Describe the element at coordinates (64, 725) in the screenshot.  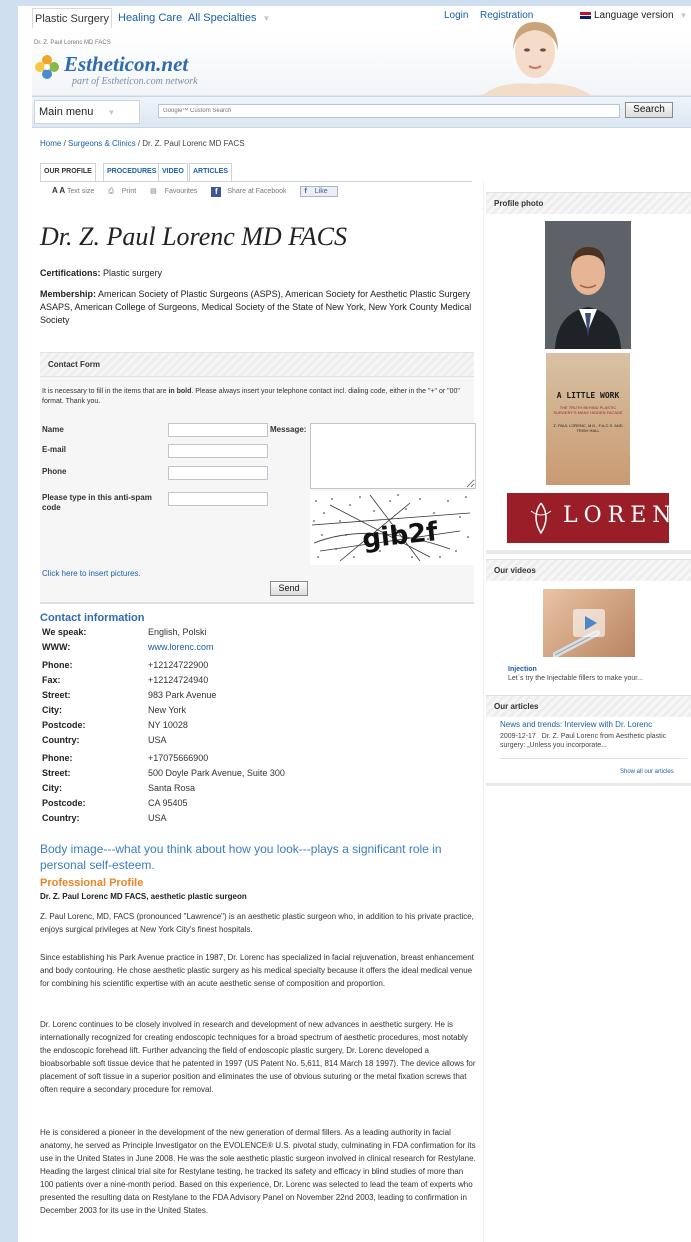
I see `contact-key: Postcode:` at that location.